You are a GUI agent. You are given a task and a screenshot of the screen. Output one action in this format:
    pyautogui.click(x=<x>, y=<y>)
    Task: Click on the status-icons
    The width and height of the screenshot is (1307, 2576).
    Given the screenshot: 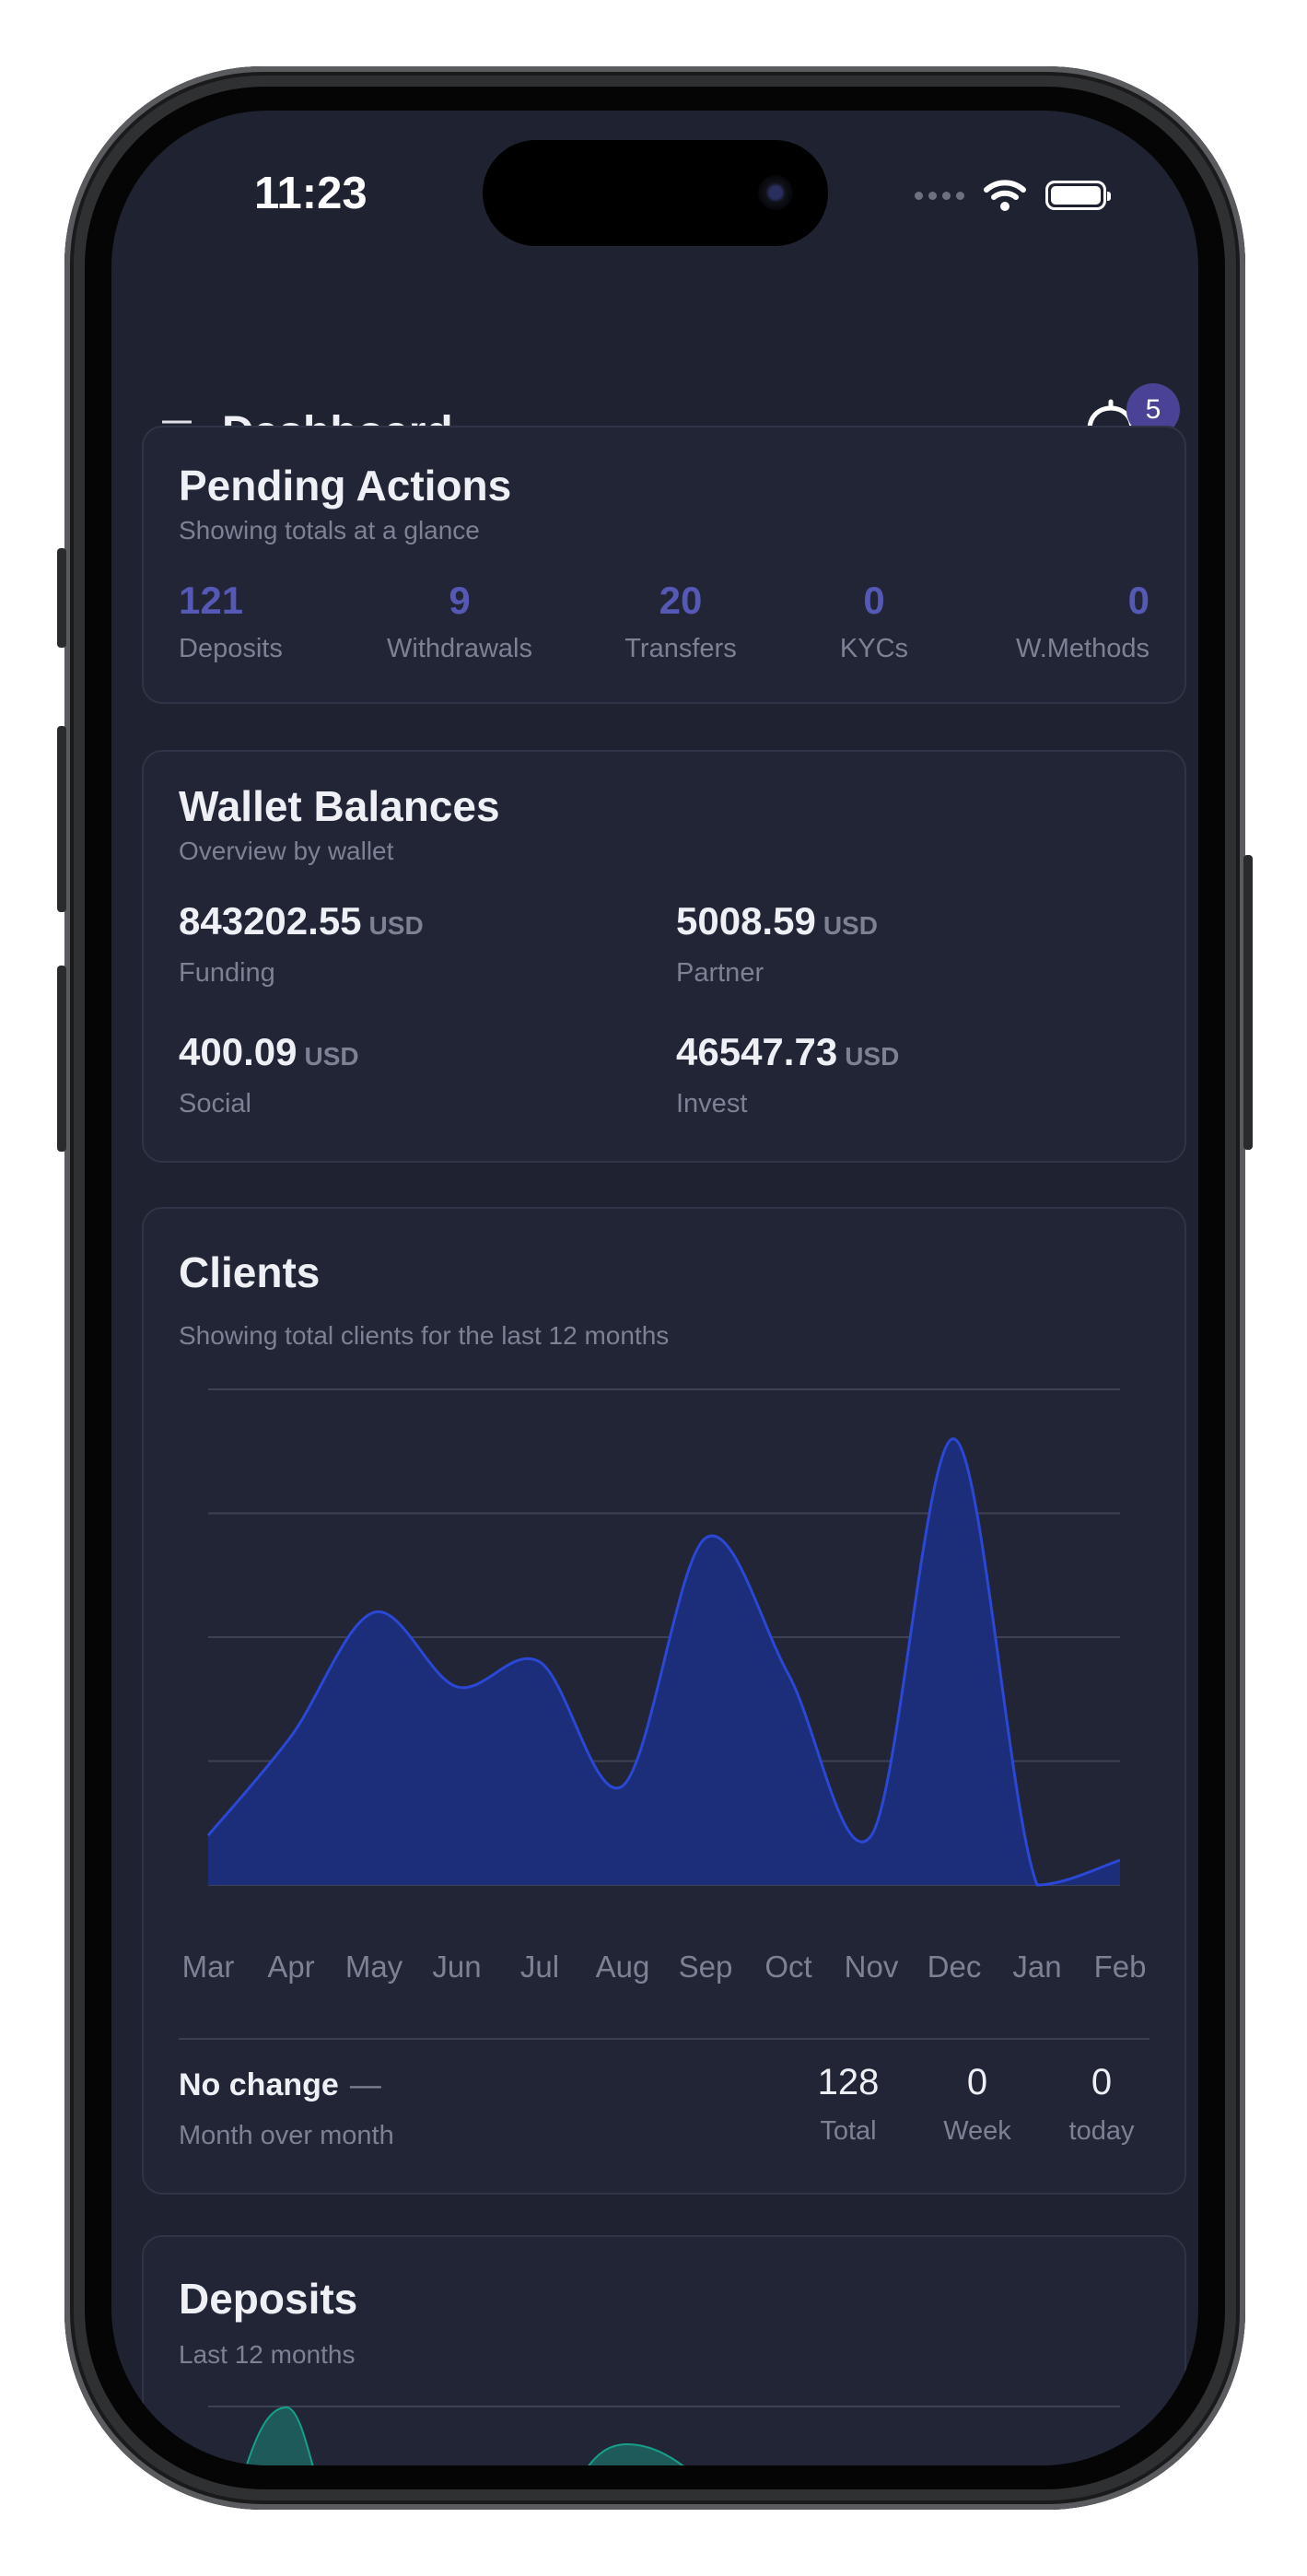 What is the action you would take?
    pyautogui.click(x=1013, y=195)
    